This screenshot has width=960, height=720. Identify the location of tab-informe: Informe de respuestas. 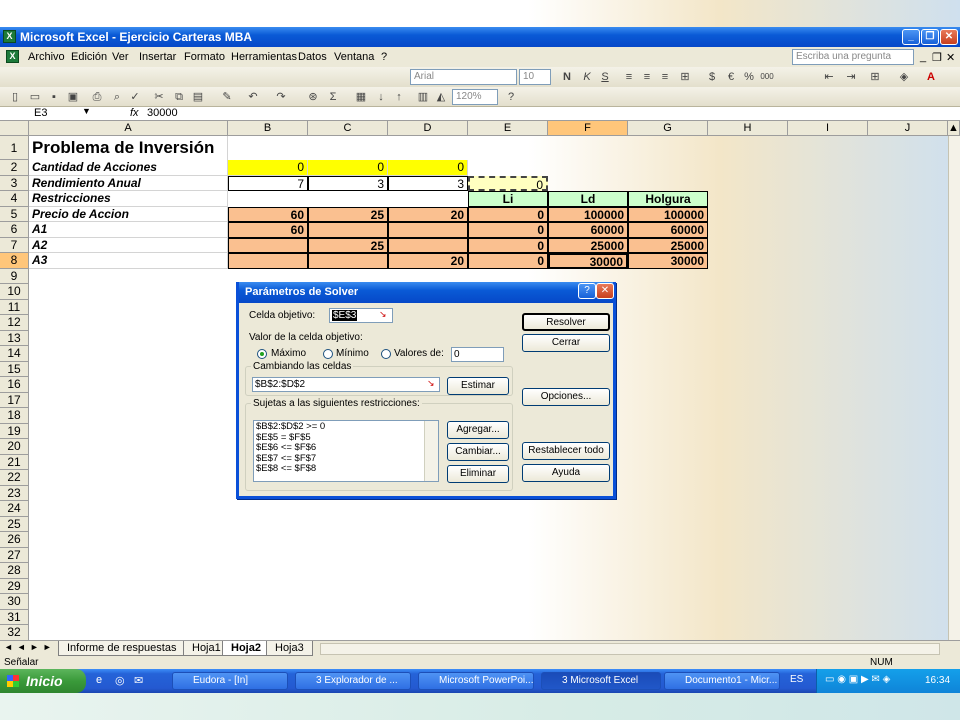
(122, 648).